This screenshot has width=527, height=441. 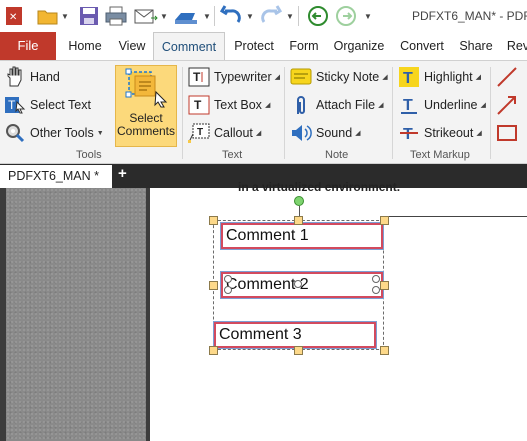 I want to click on email-icon, so click(x=146, y=16).